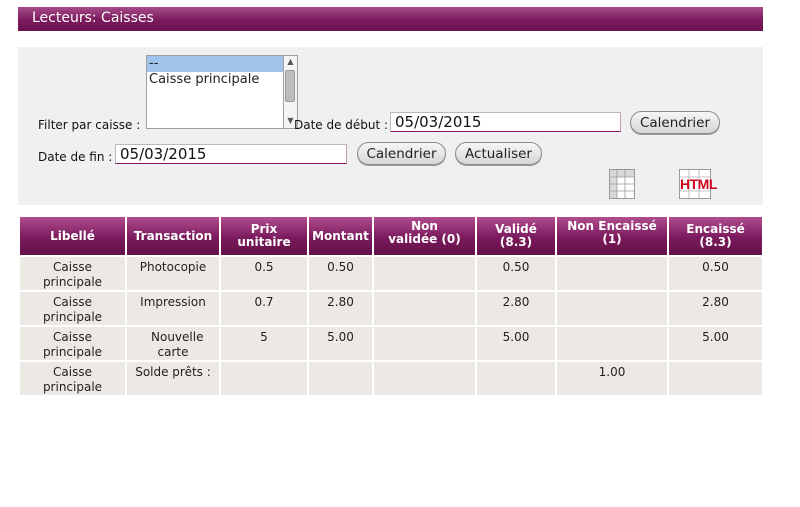  Describe the element at coordinates (612, 379) in the screenshot. I see `table-cell: 1.00` at that location.